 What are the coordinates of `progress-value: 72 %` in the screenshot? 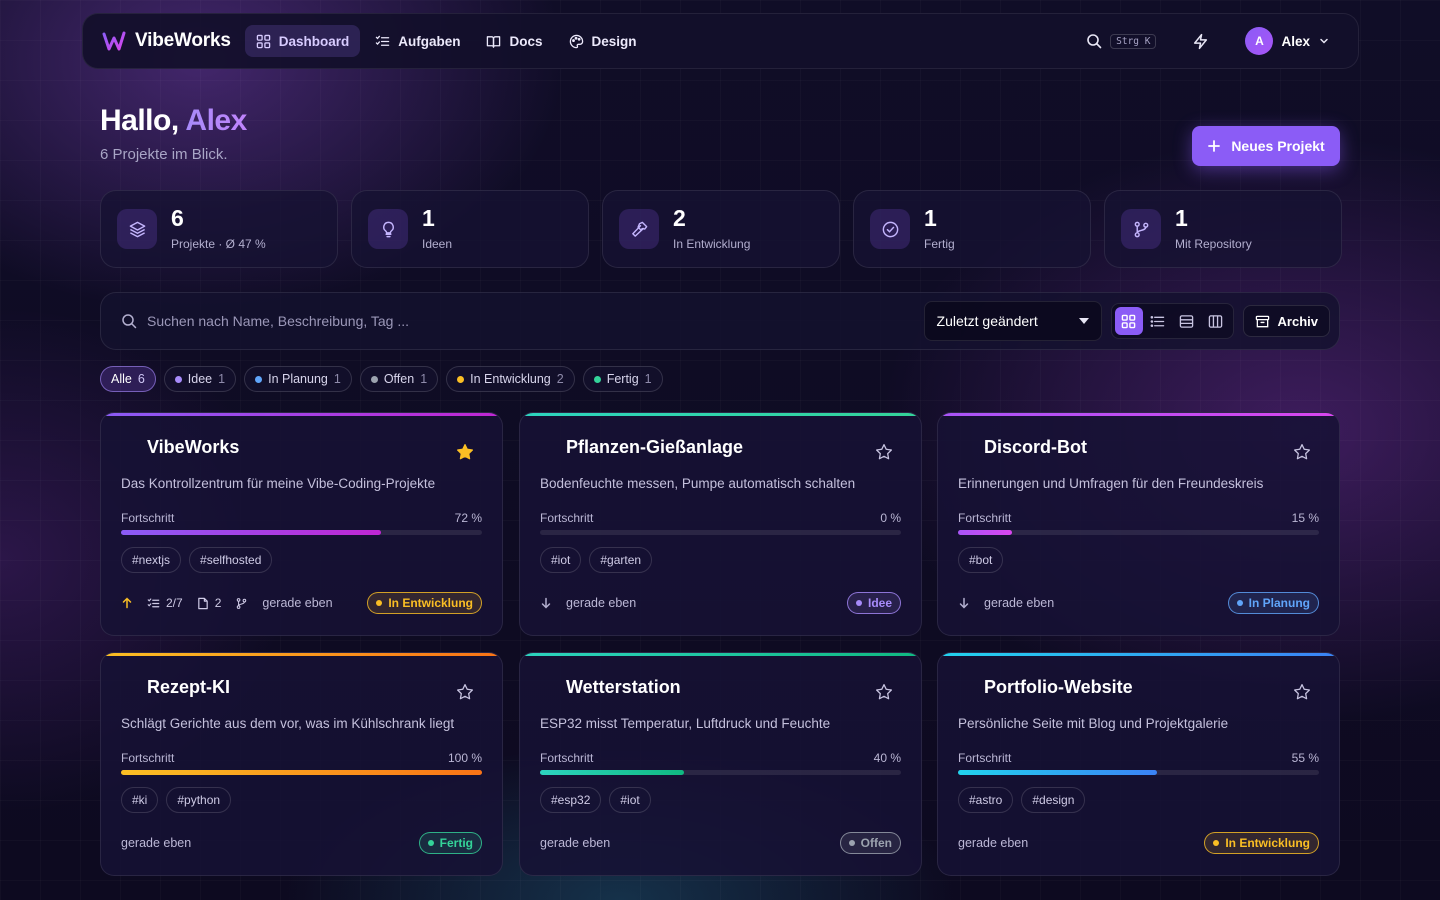 It's located at (468, 518).